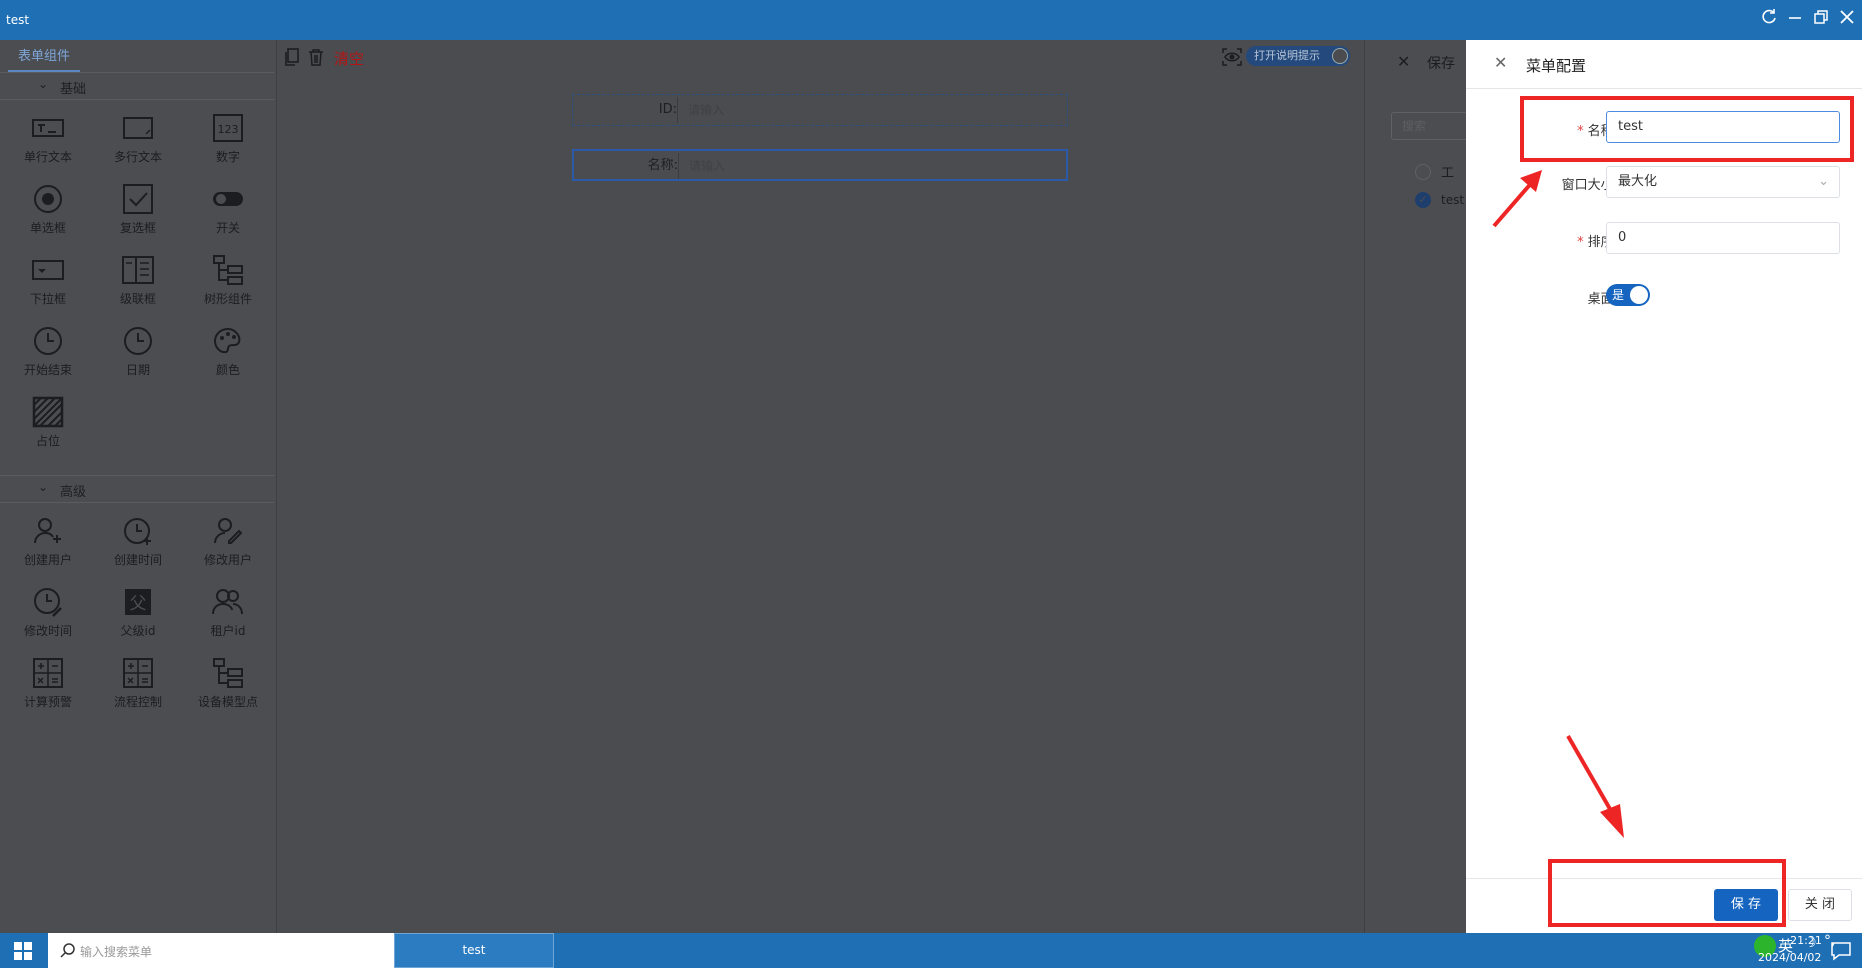 This screenshot has width=1862, height=968. What do you see at coordinates (1723, 182) in the screenshot?
I see `window-size-select: 最大化 ⌄` at bounding box center [1723, 182].